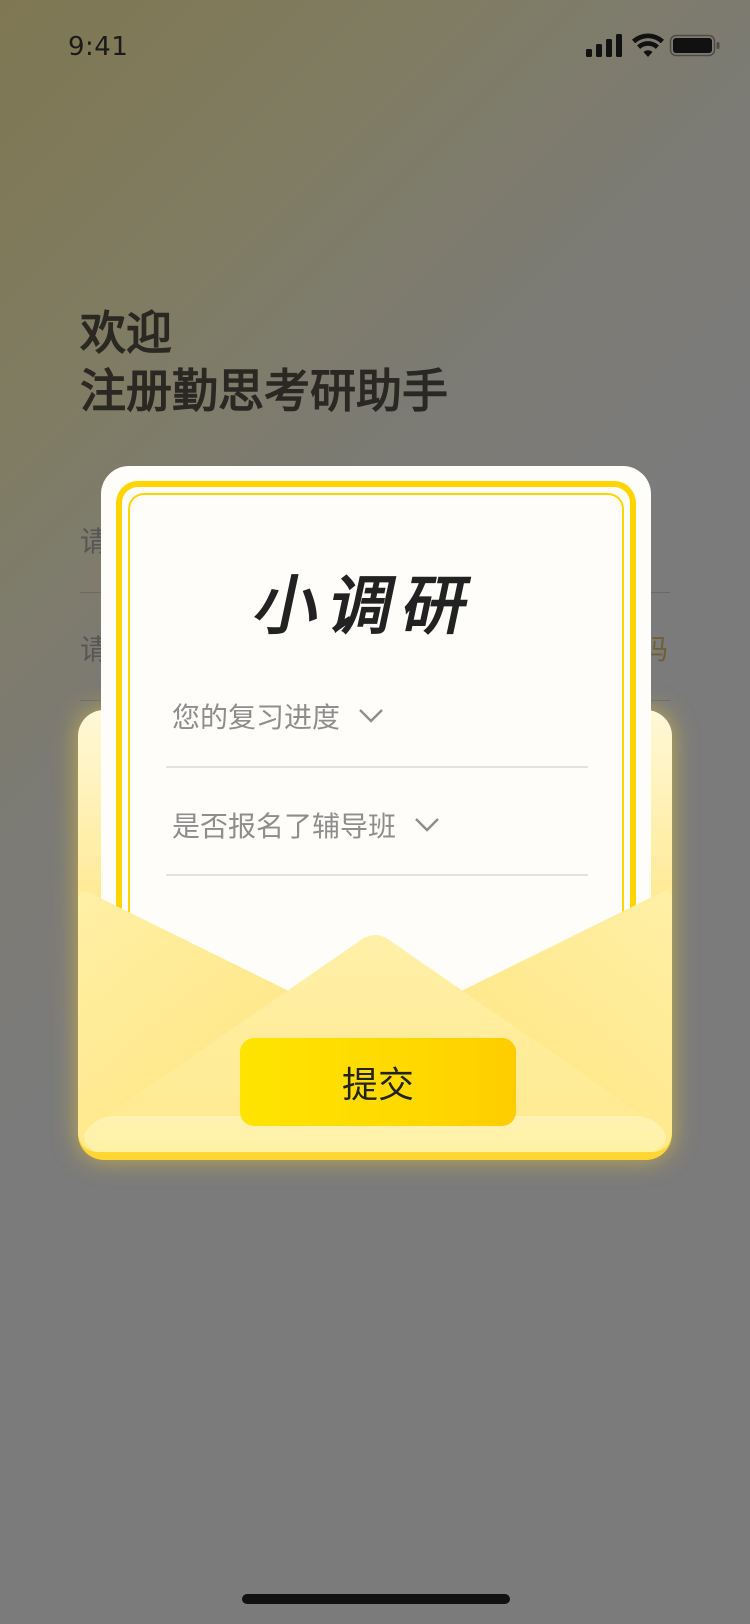 The width and height of the screenshot is (750, 1624). What do you see at coordinates (284, 826) in the screenshot?
I see `tutoring-class-label: 是否报名了辅导班` at bounding box center [284, 826].